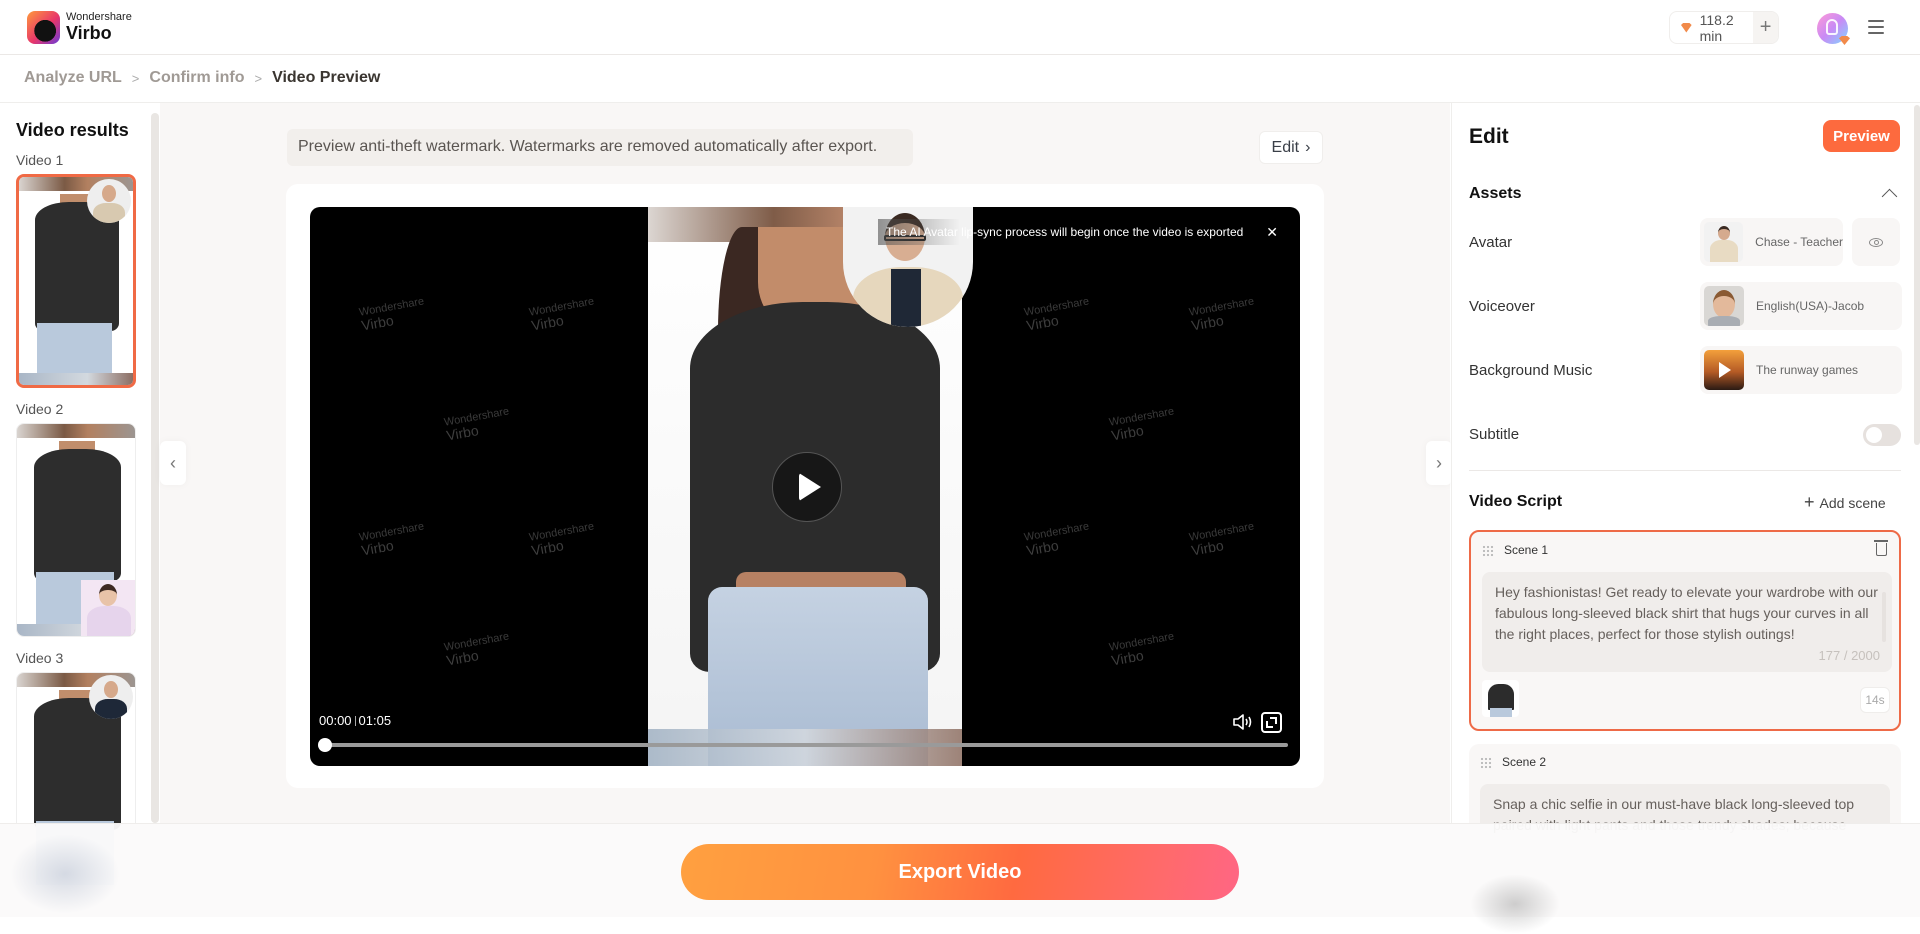  I want to click on edit-panel-scrollbar, so click(1917, 275).